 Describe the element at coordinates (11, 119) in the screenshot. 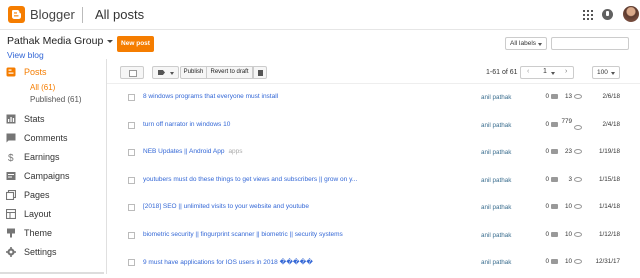

I see `stats-icon` at that location.